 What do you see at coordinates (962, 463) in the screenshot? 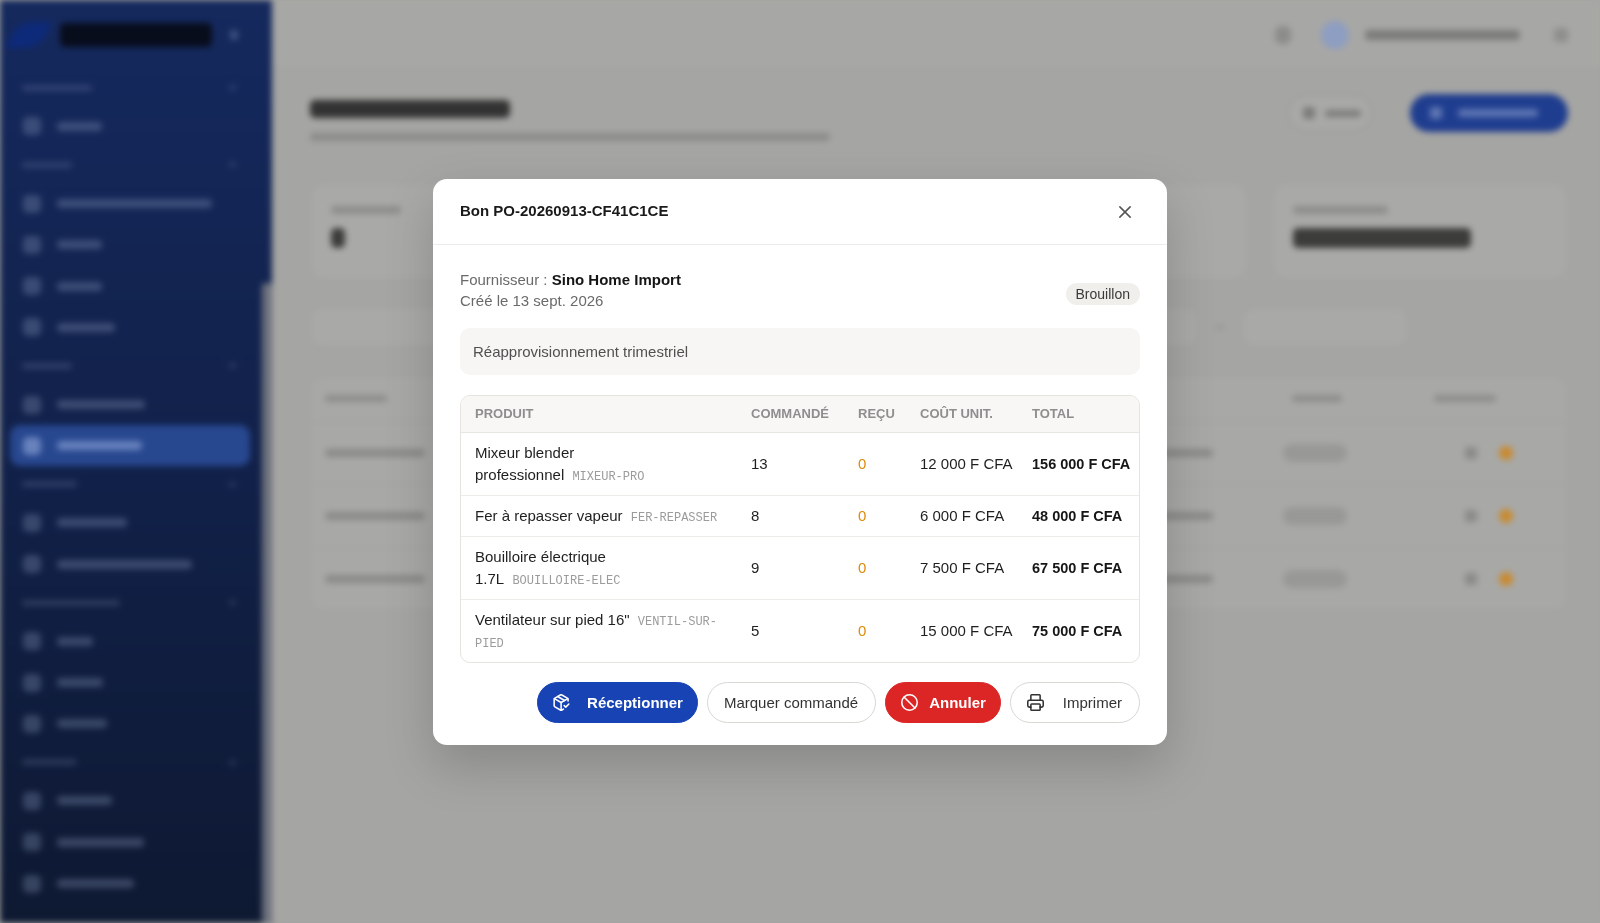
I see `unit-cost-cell: 12 000 F CFA` at bounding box center [962, 463].